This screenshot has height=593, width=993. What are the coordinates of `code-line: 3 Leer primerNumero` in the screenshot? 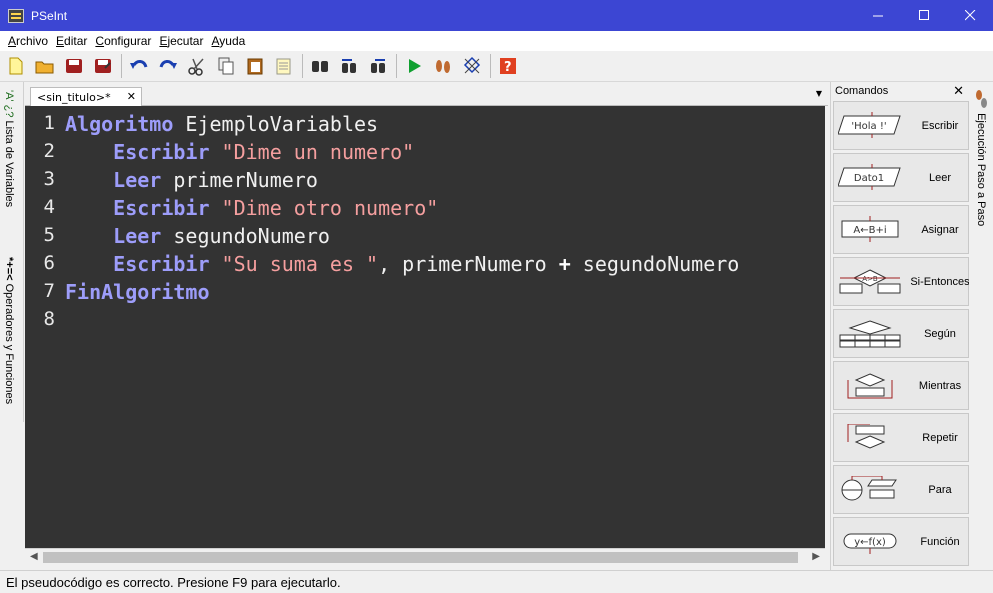 It's located at (171, 182).